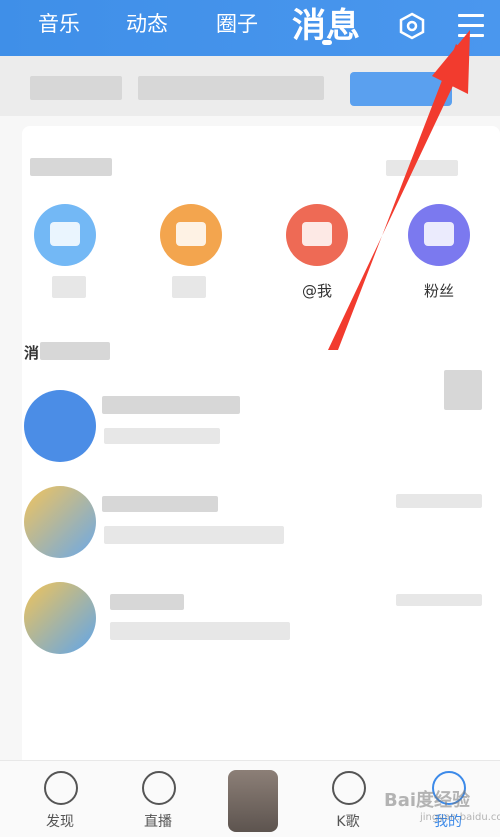 This screenshot has height=837, width=500. What do you see at coordinates (32, 353) in the screenshot?
I see `messages-section-label: 消` at bounding box center [32, 353].